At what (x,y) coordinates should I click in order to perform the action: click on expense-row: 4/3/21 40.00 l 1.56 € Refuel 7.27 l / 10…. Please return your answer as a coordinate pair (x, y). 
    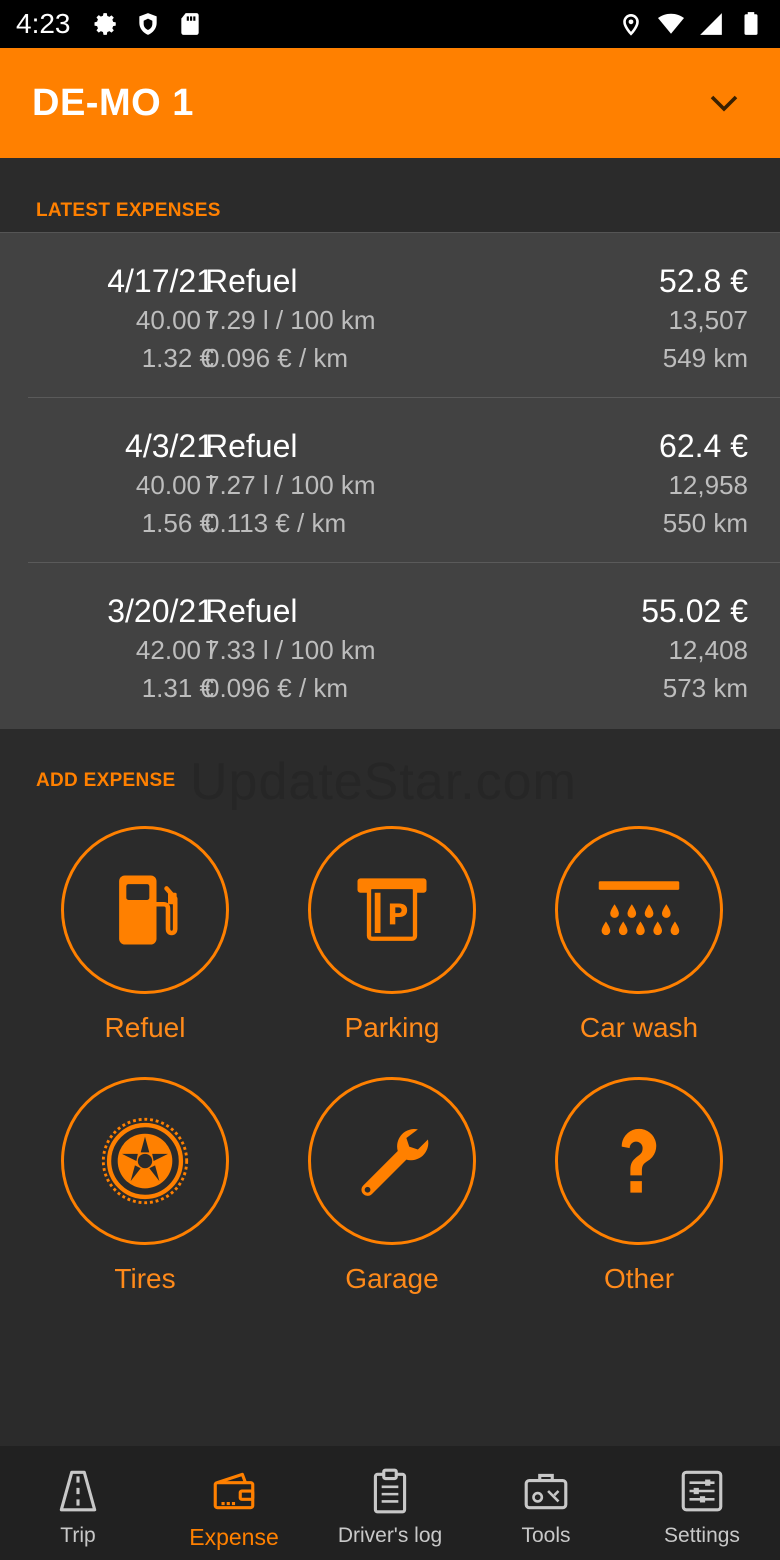
    Looking at the image, I should click on (404, 480).